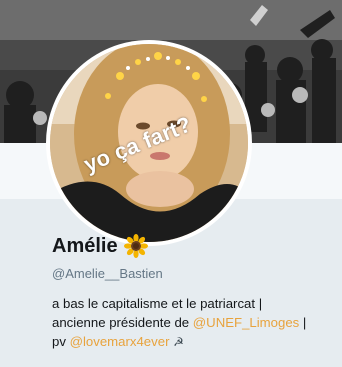  Describe the element at coordinates (246, 322) in the screenshot. I see `mention-link-unef: @UNEF_Limoges` at that location.